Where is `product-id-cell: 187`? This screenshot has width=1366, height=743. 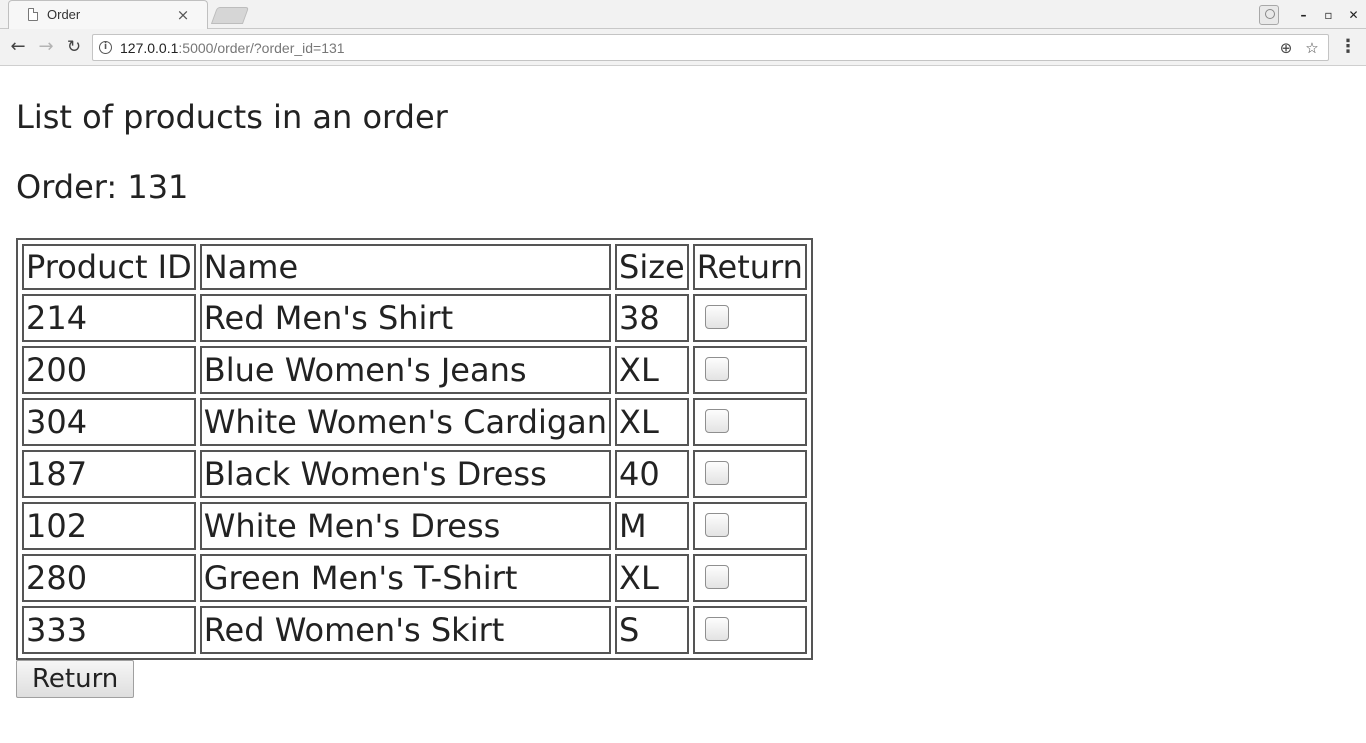
product-id-cell: 187 is located at coordinates (109, 474).